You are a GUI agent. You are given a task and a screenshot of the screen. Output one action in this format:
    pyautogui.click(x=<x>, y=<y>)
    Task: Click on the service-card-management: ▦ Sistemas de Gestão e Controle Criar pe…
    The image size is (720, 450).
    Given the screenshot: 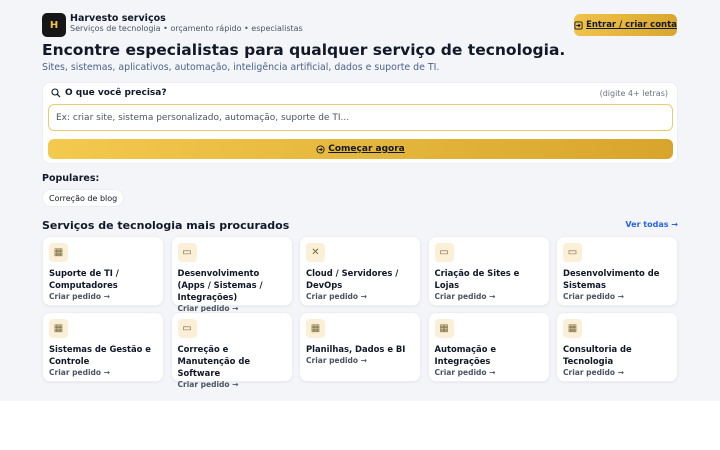 What is the action you would take?
    pyautogui.click(x=103, y=347)
    